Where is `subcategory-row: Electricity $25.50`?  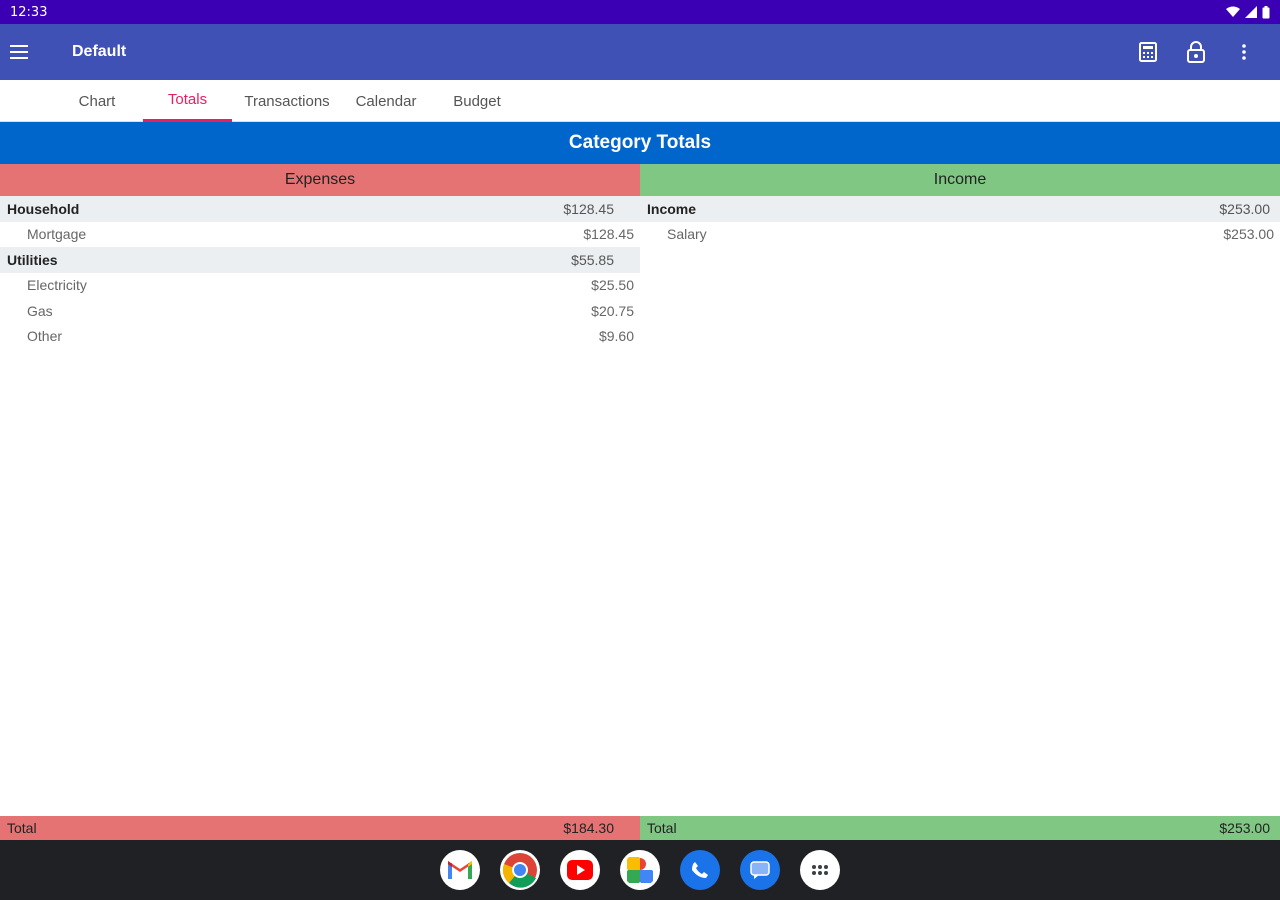 subcategory-row: Electricity $25.50 is located at coordinates (320, 286).